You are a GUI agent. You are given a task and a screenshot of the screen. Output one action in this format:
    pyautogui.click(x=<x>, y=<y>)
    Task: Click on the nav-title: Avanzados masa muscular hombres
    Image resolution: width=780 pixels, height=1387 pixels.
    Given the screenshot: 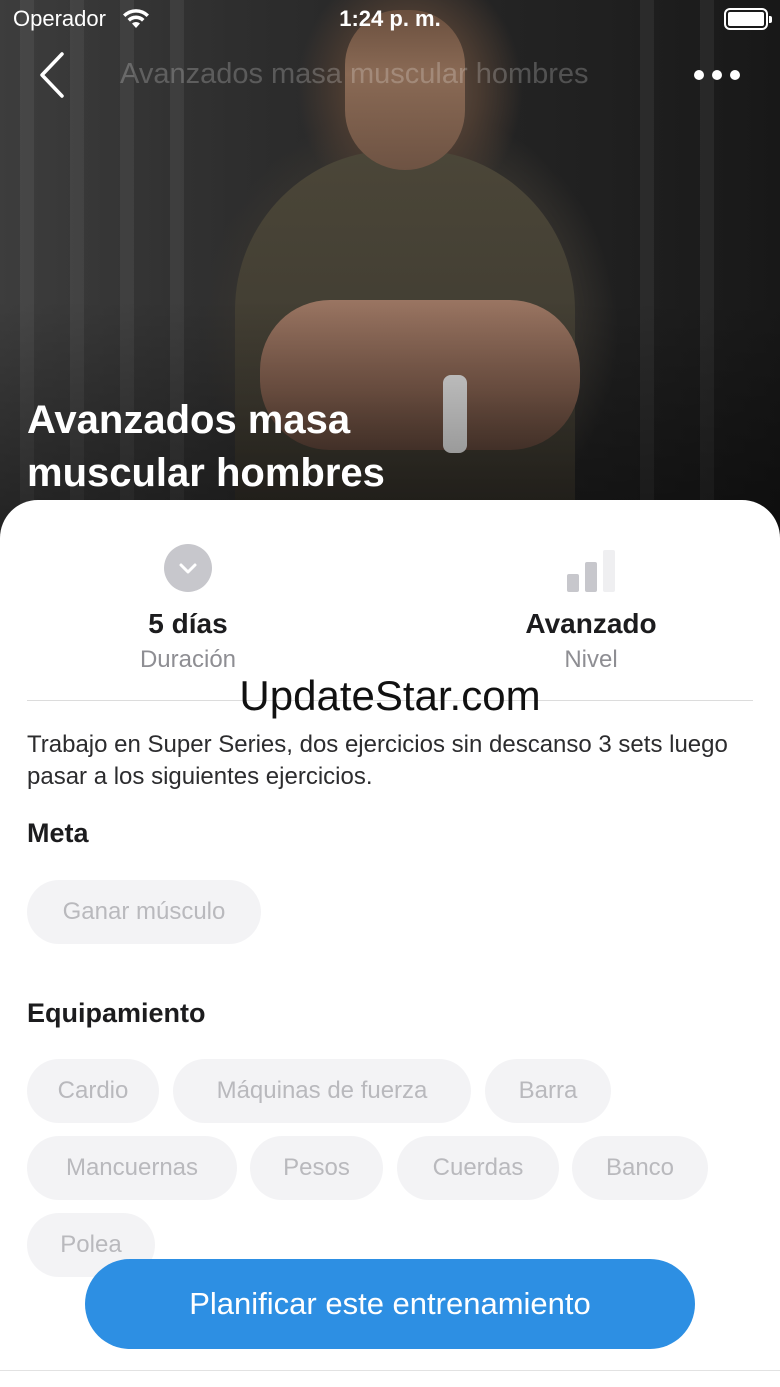 What is the action you would take?
    pyautogui.click(x=354, y=74)
    